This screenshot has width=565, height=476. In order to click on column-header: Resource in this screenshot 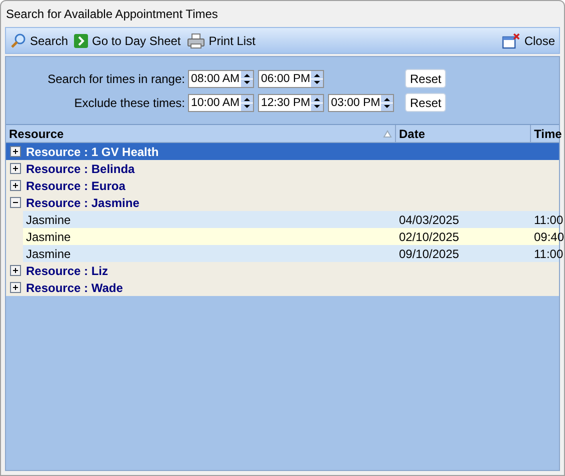, I will do `click(201, 133)`.